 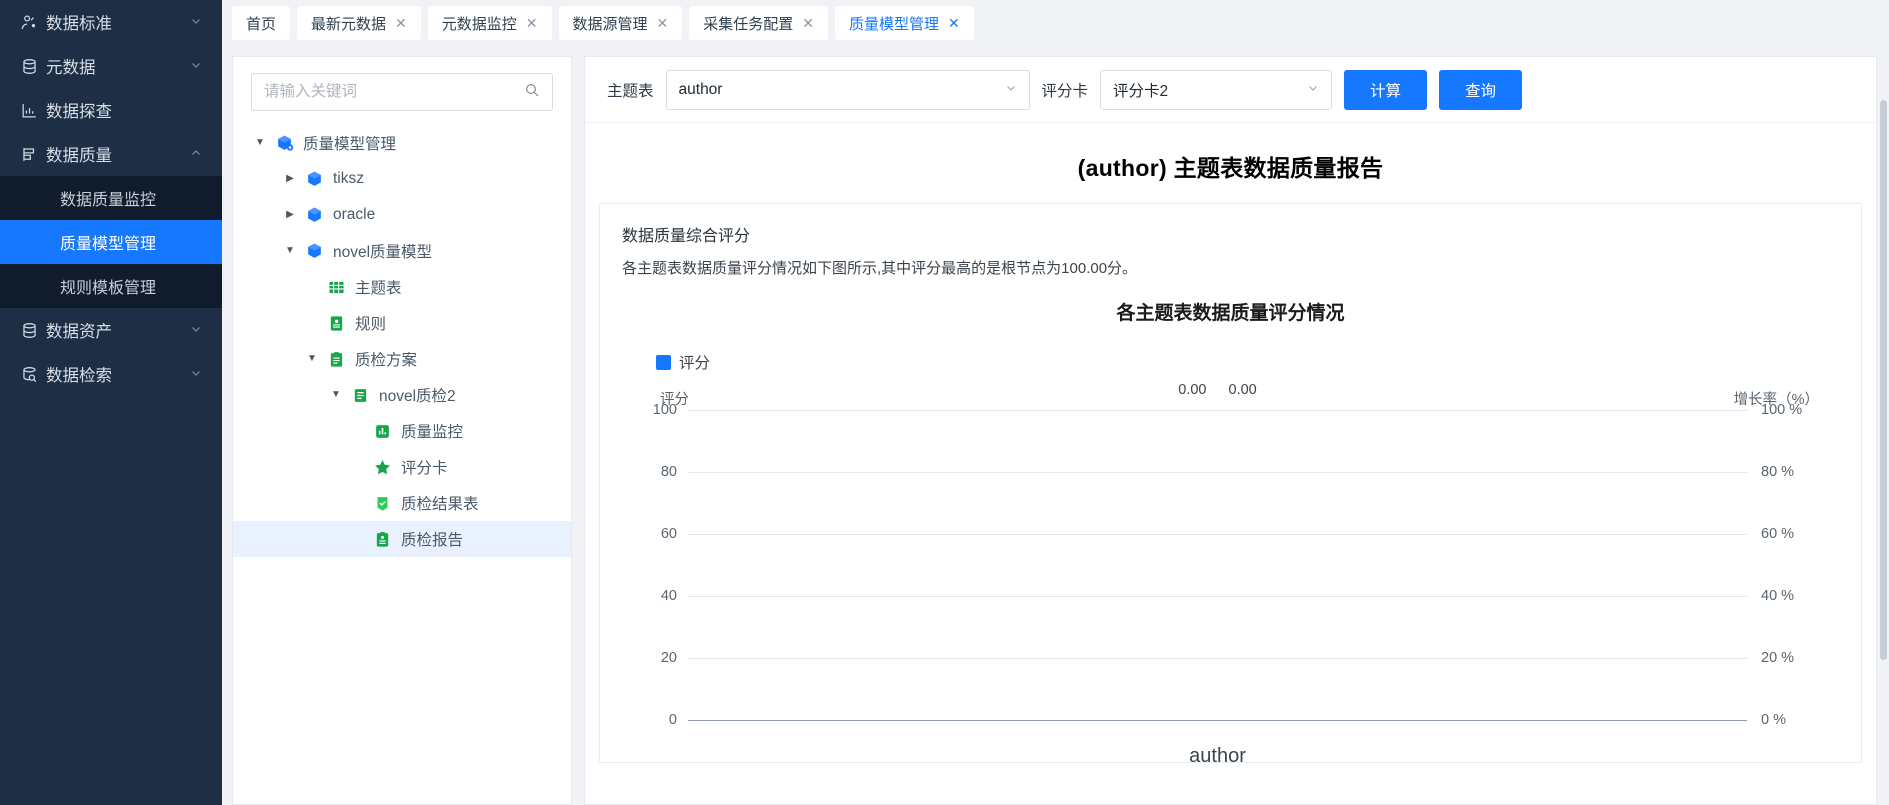 I want to click on tree-node-novel-inspection-2: ▼ novel质检2, so click(x=402, y=395).